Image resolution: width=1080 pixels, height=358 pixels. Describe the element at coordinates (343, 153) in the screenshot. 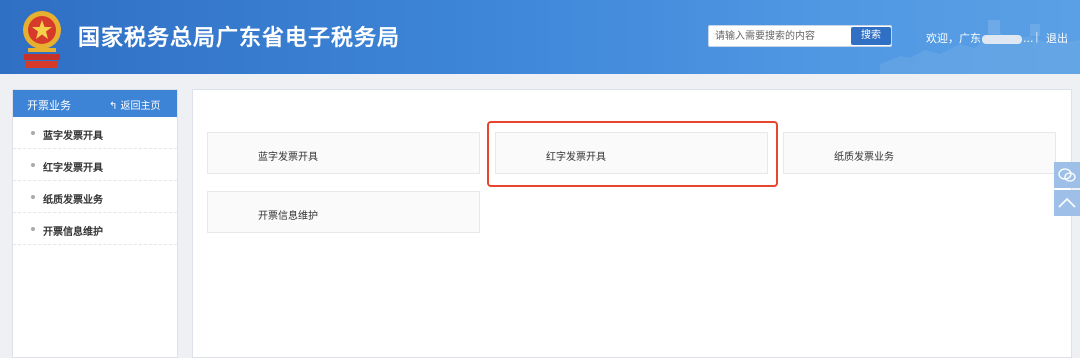

I see `card-blue-invoice: 蓝字发票开具` at that location.